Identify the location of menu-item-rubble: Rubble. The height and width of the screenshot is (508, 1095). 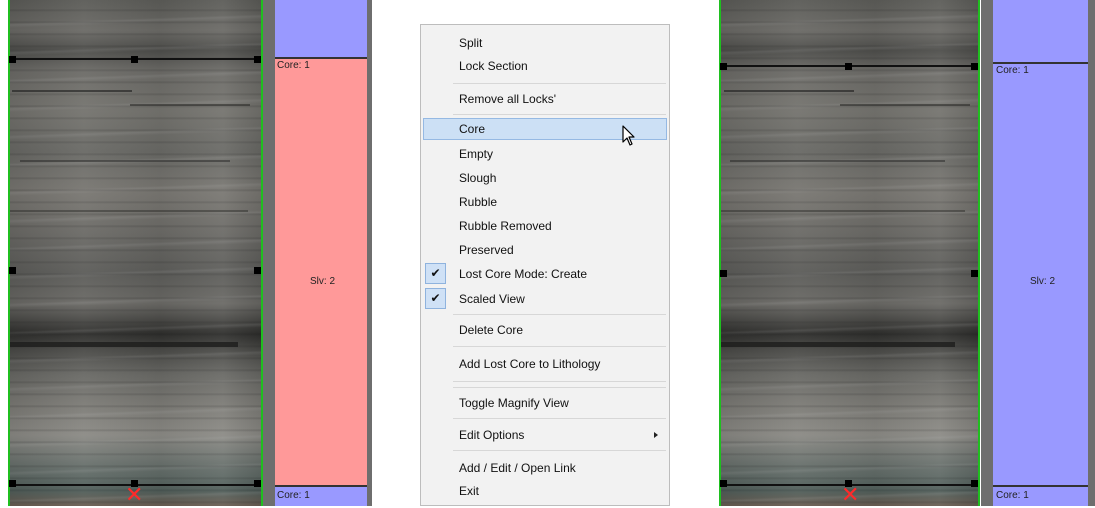
(545, 202).